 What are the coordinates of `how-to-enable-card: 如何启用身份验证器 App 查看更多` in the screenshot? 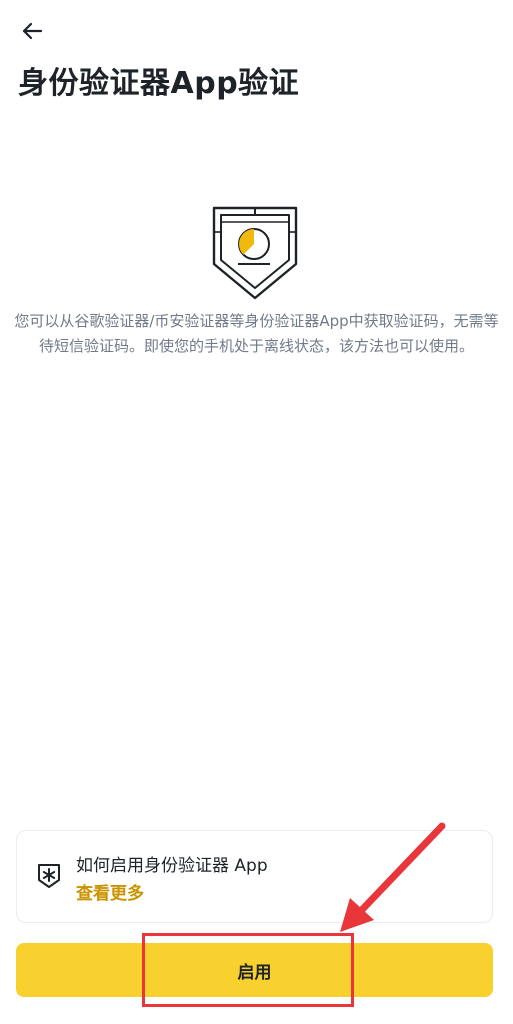 It's located at (254, 876).